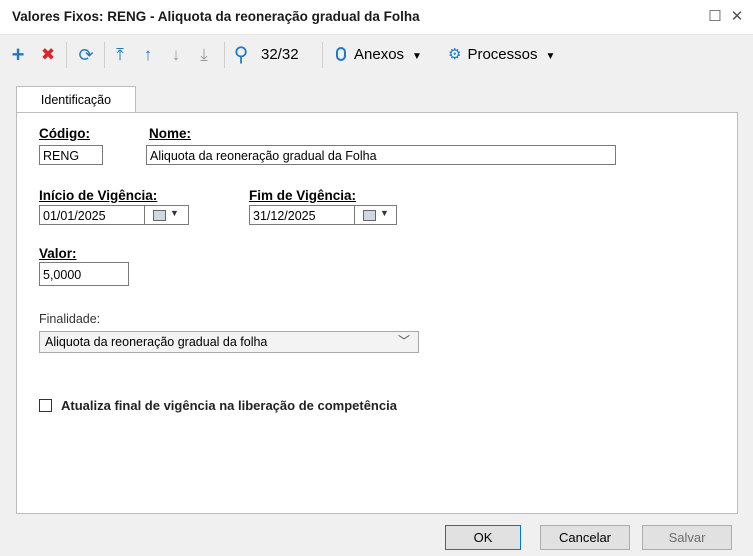 The width and height of the screenshot is (753, 556). Describe the element at coordinates (170, 133) in the screenshot. I see `nome-label: Nome:` at that location.